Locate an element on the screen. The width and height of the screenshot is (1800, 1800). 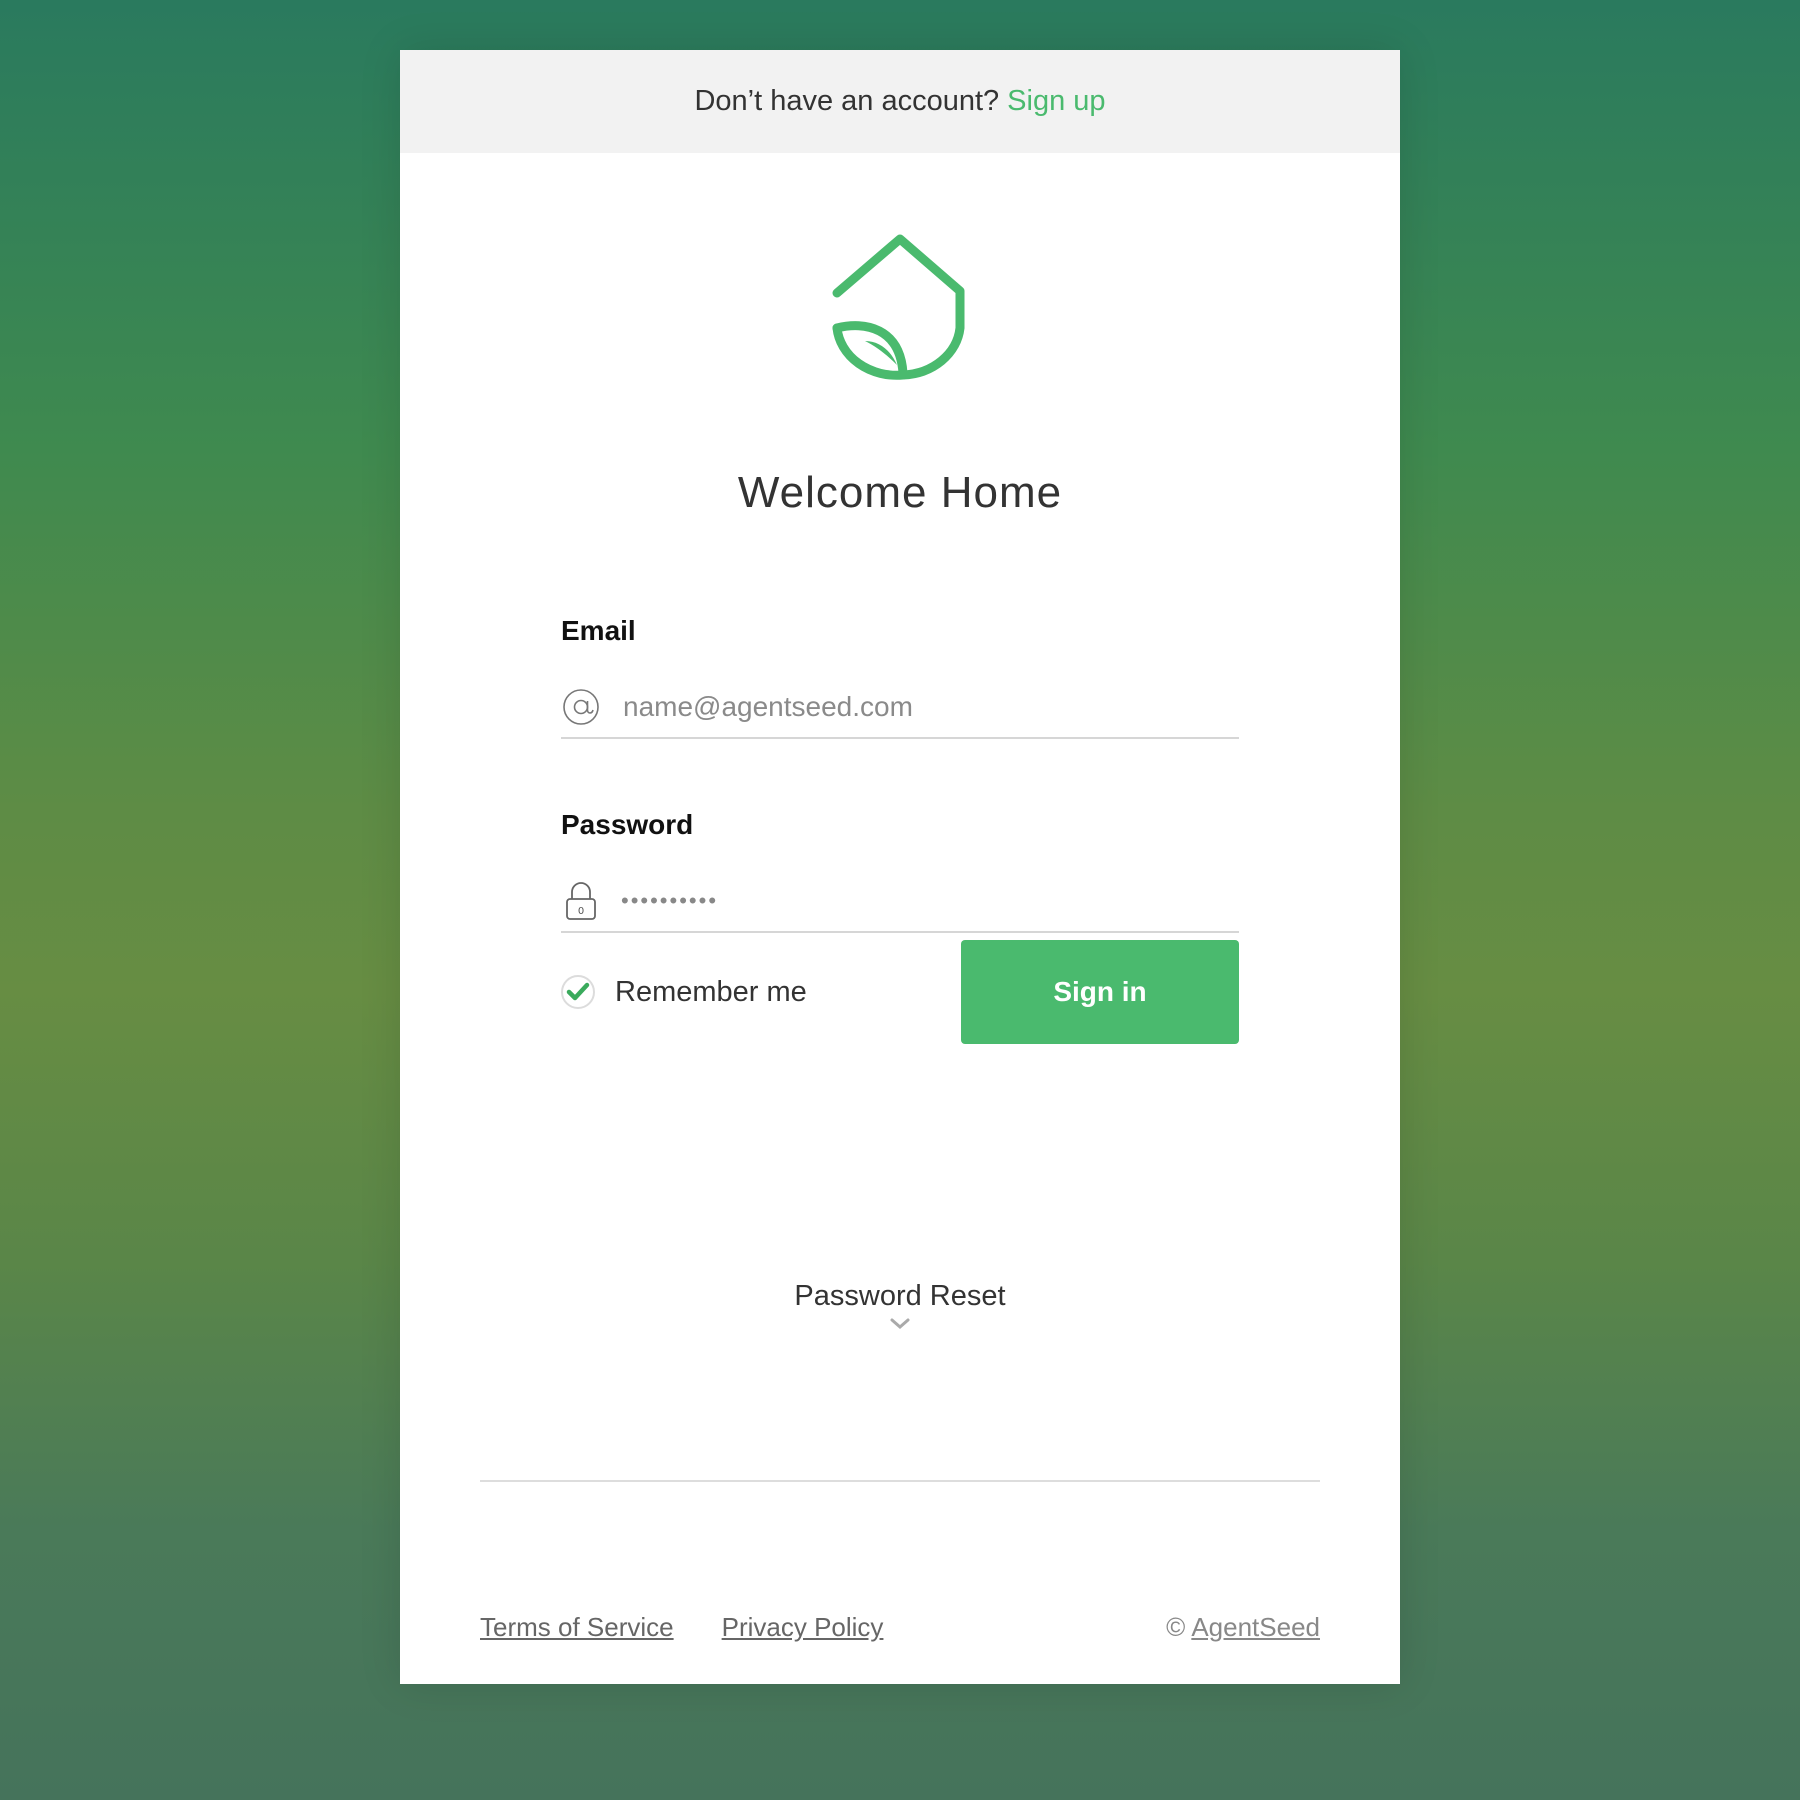
remember-me-label: Remember me is located at coordinates (711, 991).